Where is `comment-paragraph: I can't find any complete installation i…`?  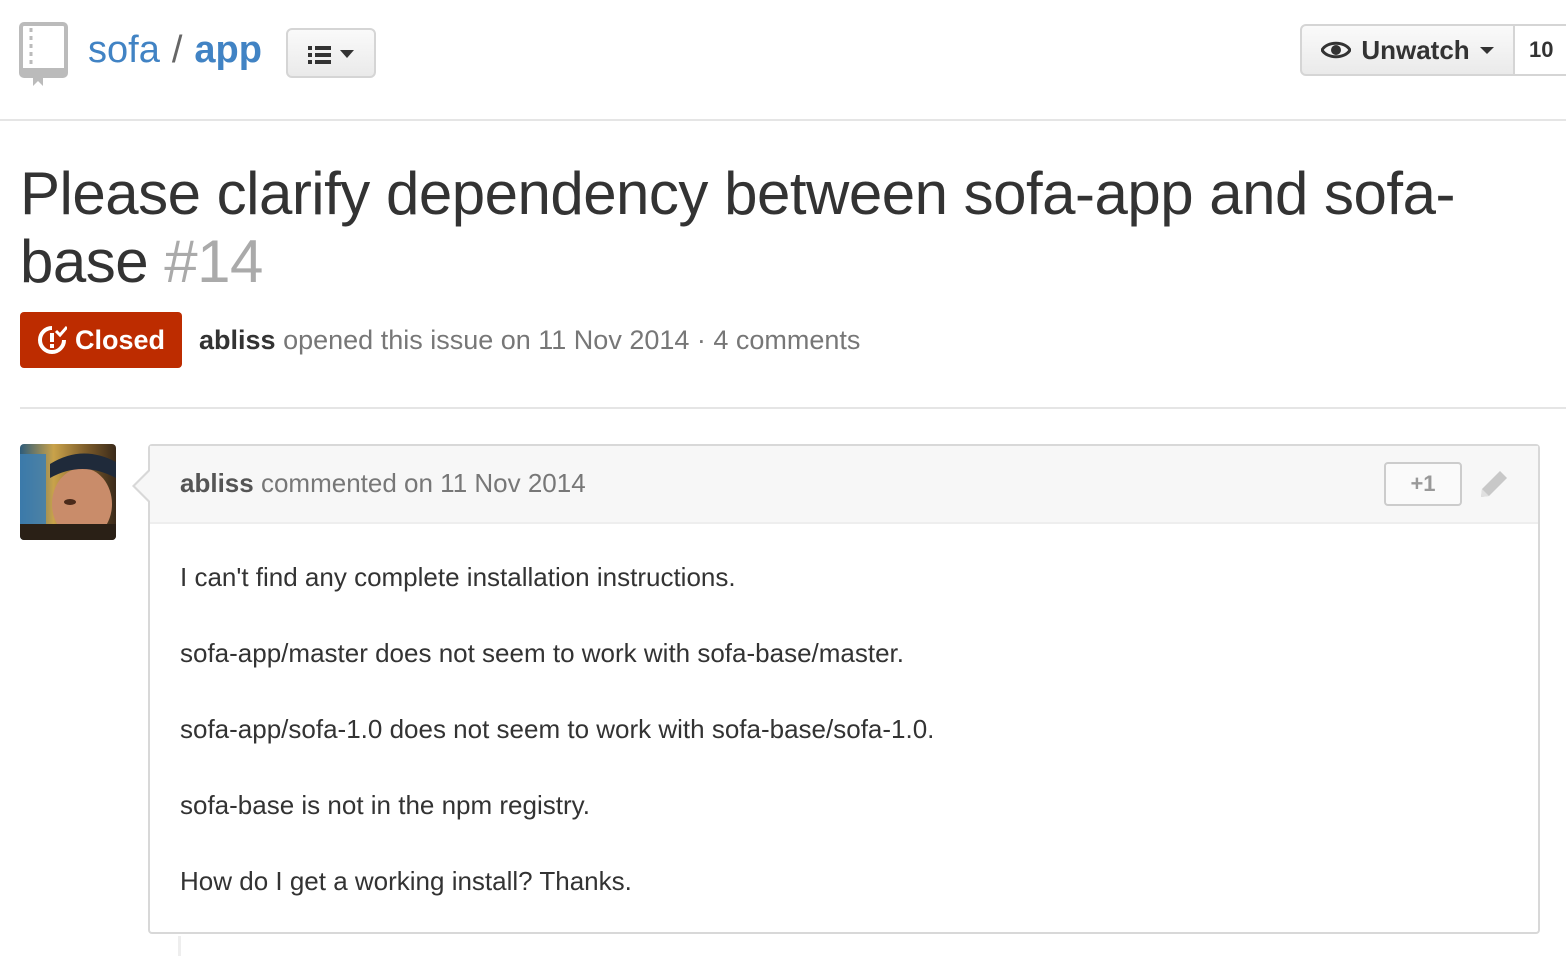 comment-paragraph: I can't find any complete installation i… is located at coordinates (458, 577).